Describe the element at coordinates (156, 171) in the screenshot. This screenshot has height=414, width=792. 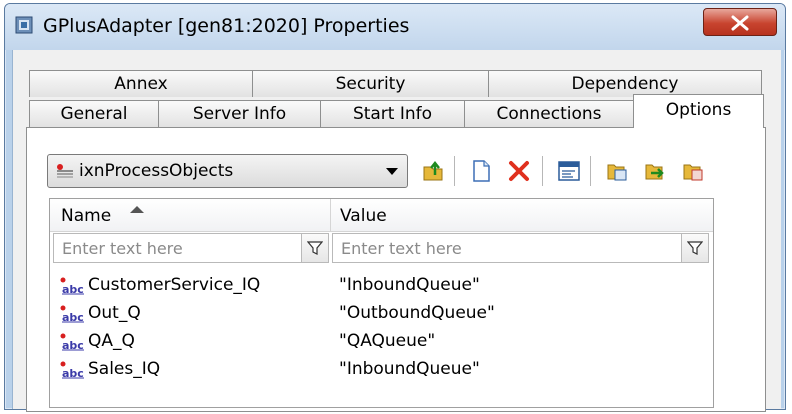
I see `section-selected: ixnProcessObjects` at that location.